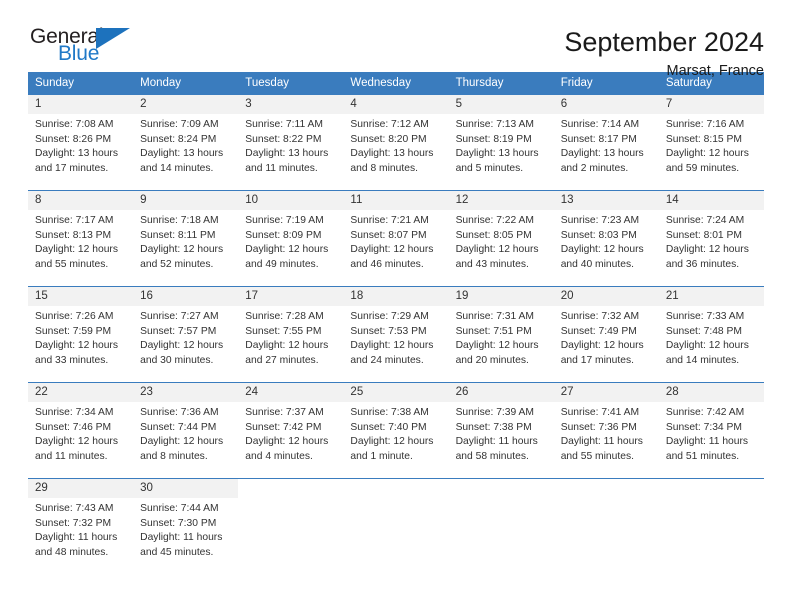 This screenshot has width=792, height=612. Describe the element at coordinates (186, 104) in the screenshot. I see `day-number: 2` at that location.